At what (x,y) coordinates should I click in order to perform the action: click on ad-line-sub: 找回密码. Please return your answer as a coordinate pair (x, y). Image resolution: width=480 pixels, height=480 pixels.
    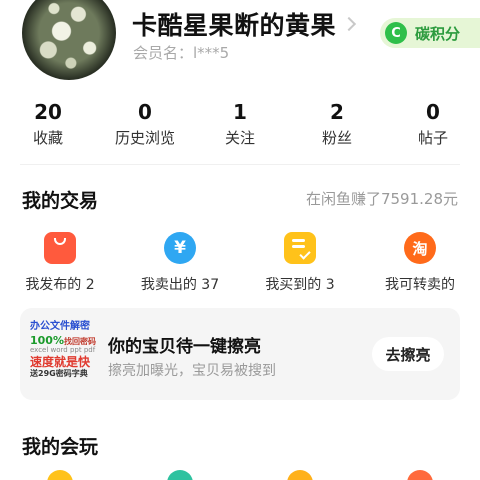
    Looking at the image, I should click on (79, 341).